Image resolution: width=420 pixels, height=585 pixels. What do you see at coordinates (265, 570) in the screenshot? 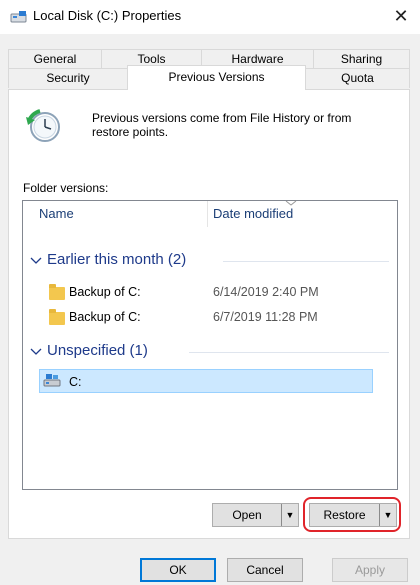
I see `cancel-button: Cancel` at bounding box center [265, 570].